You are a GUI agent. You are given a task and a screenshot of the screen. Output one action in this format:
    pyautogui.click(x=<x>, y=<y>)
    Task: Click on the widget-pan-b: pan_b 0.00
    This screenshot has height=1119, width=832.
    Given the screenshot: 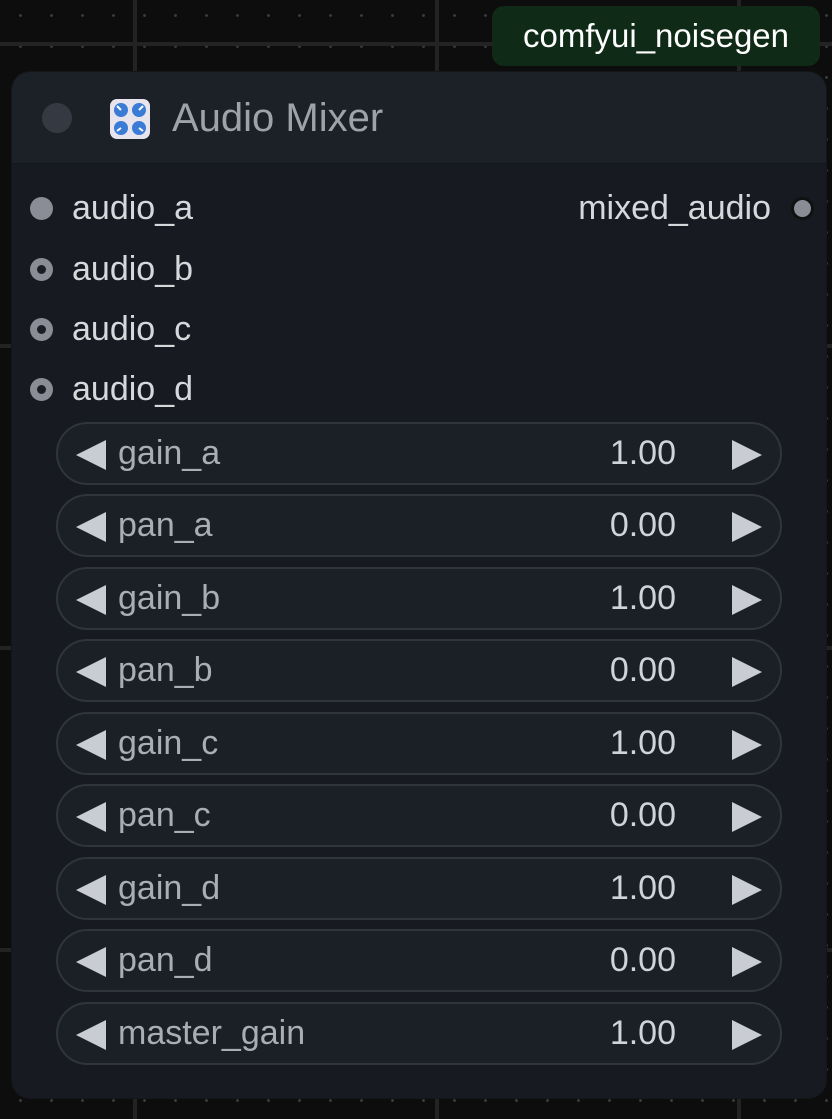 What is the action you would take?
    pyautogui.click(x=419, y=670)
    